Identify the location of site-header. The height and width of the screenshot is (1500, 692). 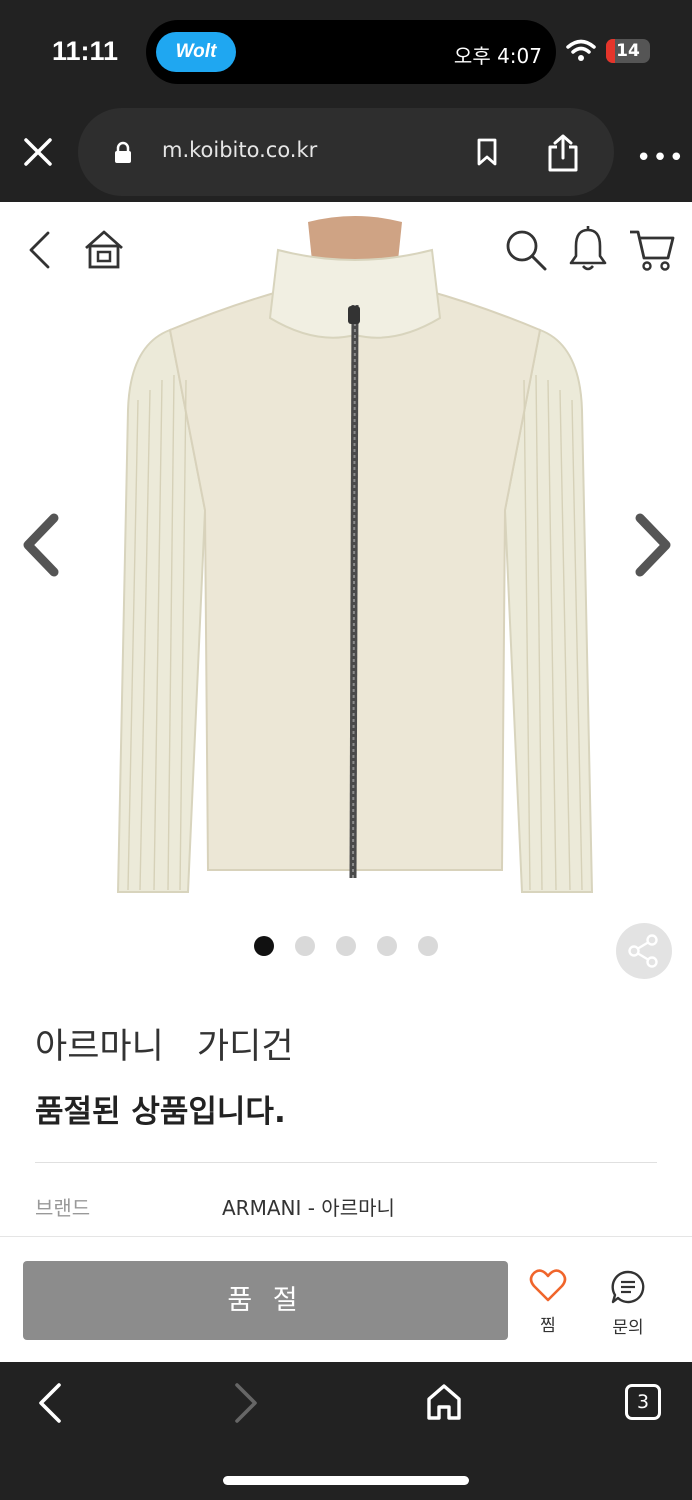
(346, 250).